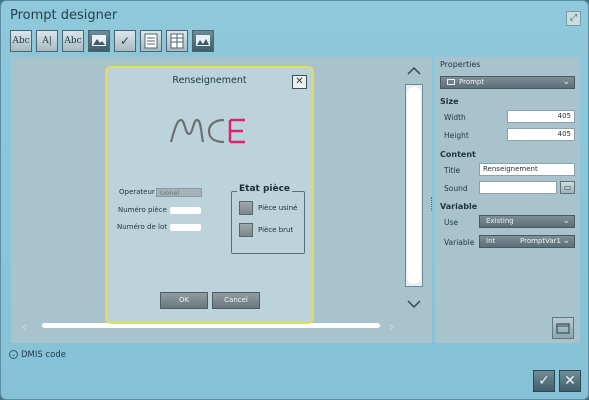 This screenshot has height=400, width=589. Describe the element at coordinates (21, 41) in the screenshot. I see `text-tool-button: Abc` at that location.